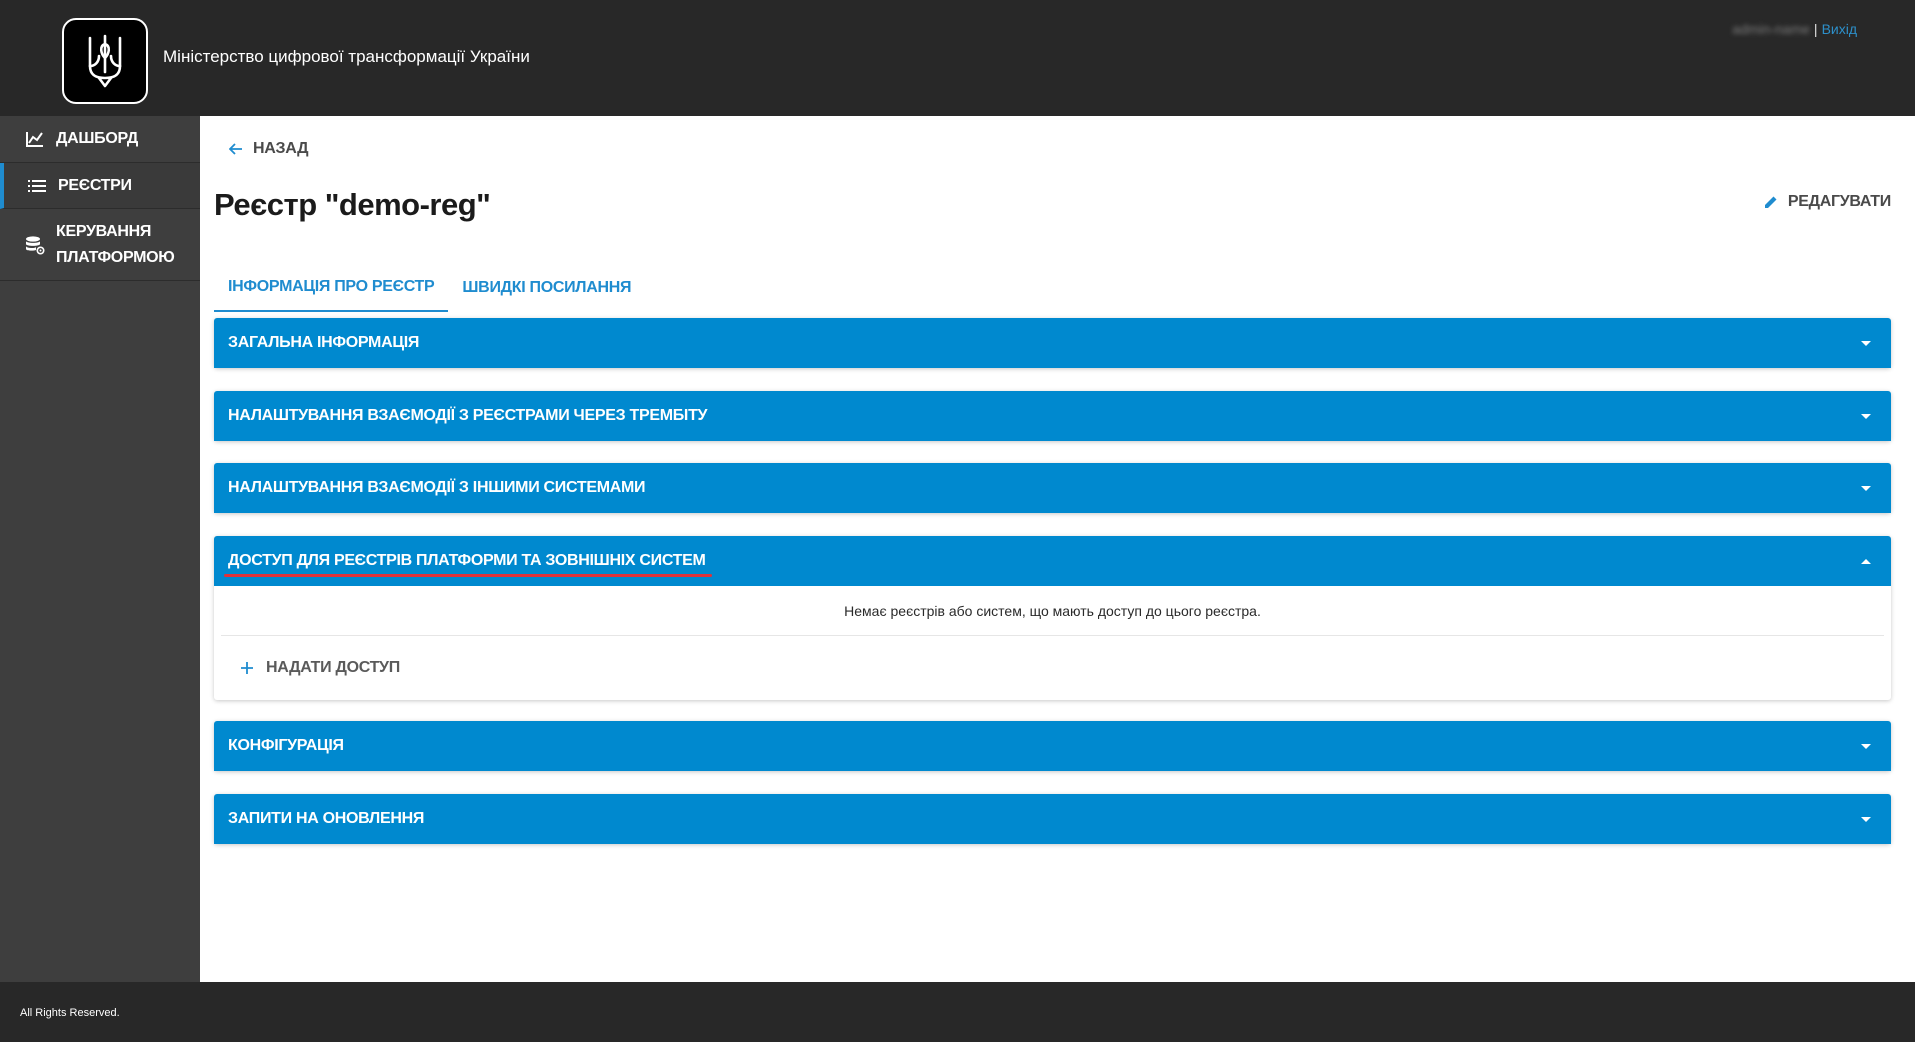 Image resolution: width=1915 pixels, height=1042 pixels. I want to click on database-gear-icon, so click(35, 245).